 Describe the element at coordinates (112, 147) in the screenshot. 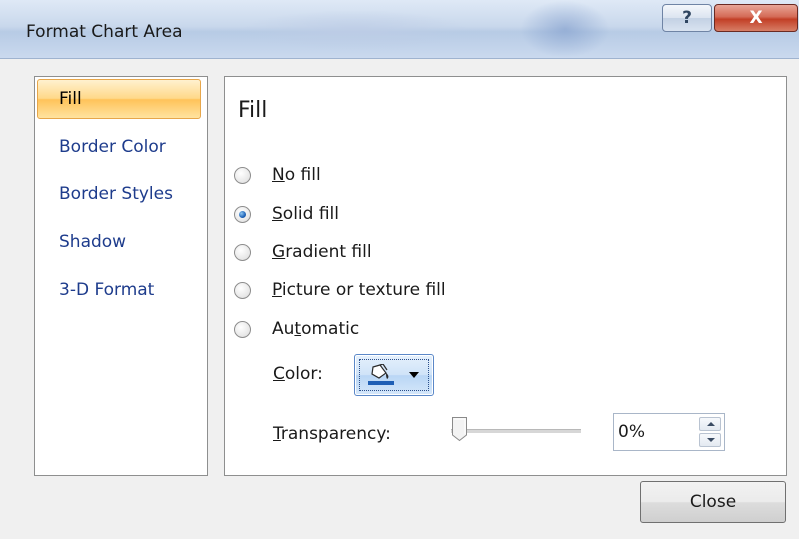

I see `nav-item-label: Border Color` at that location.